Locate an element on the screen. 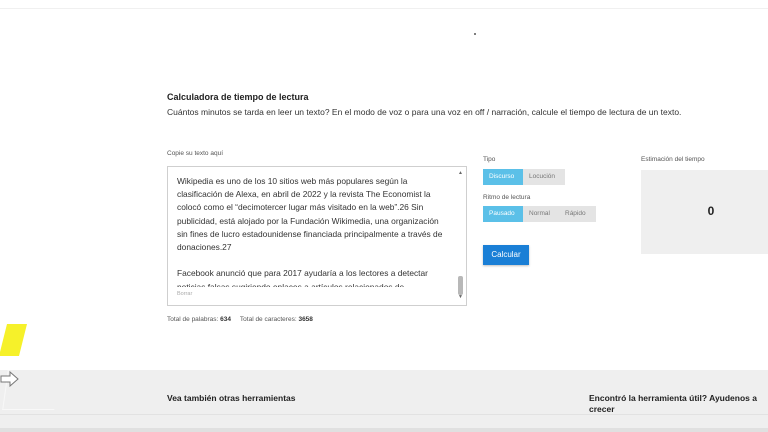 This screenshot has height=432, width=768. bottom-bar is located at coordinates (384, 430).